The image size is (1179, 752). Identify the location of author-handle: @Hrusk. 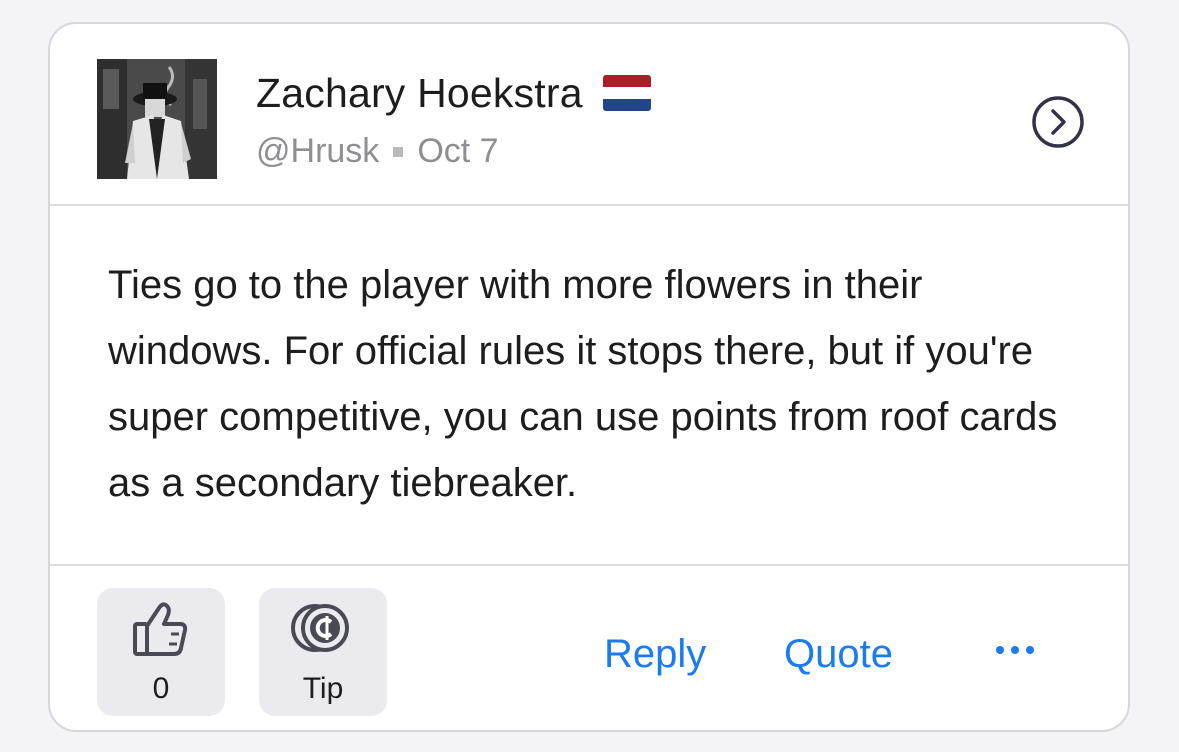
(317, 151).